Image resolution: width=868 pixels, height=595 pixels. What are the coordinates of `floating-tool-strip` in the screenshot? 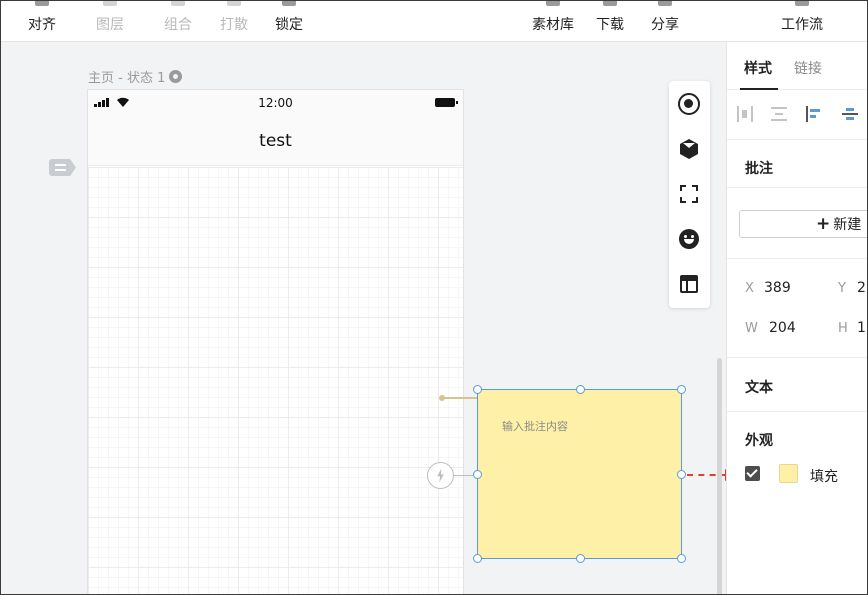 It's located at (689, 194).